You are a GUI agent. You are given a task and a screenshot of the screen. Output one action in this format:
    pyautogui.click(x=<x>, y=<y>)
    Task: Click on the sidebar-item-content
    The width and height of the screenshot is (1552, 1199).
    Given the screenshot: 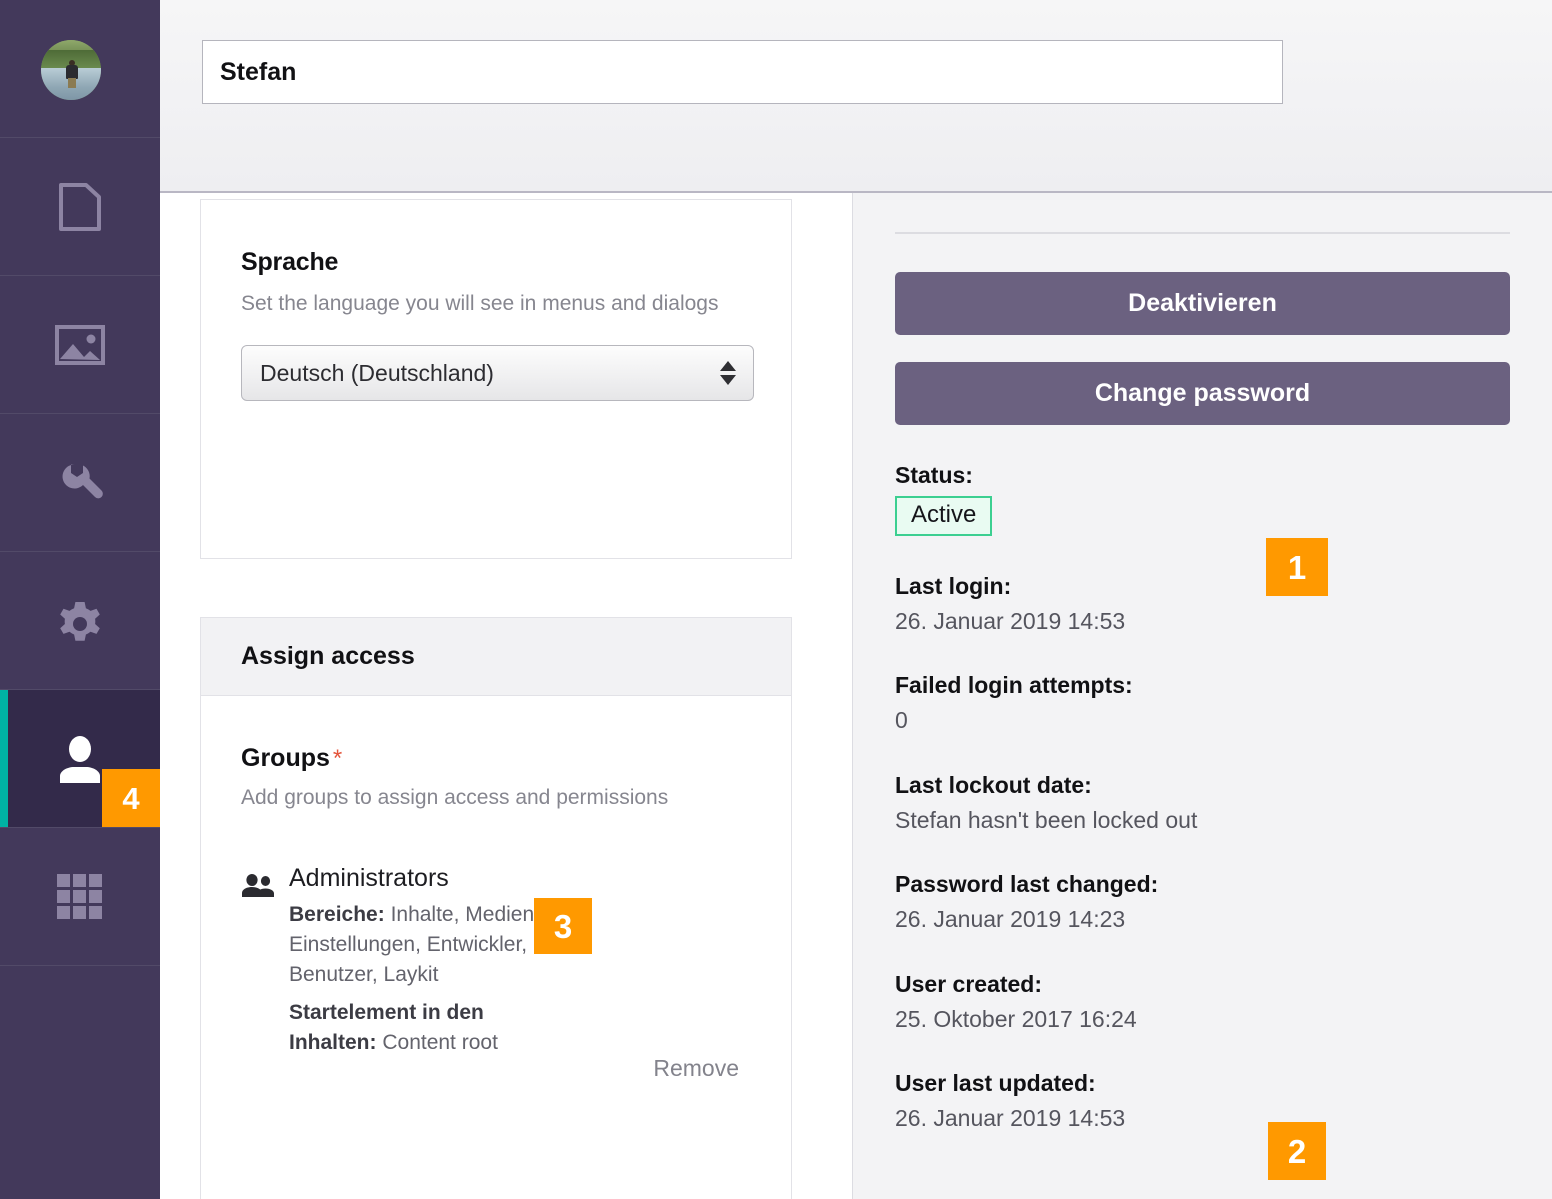 What is the action you would take?
    pyautogui.click(x=80, y=207)
    